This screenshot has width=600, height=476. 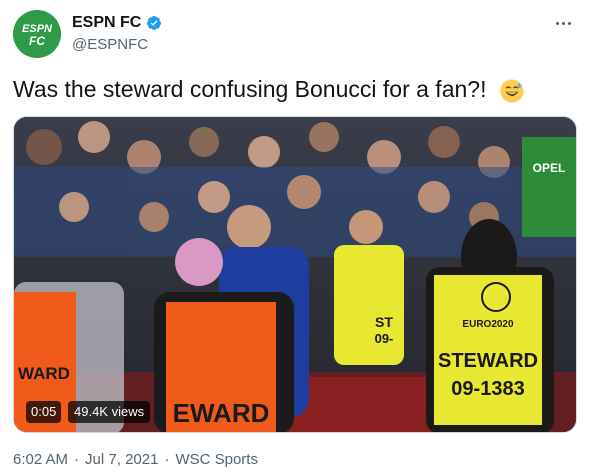 I want to click on video-duration: 0:05, so click(x=44, y=411).